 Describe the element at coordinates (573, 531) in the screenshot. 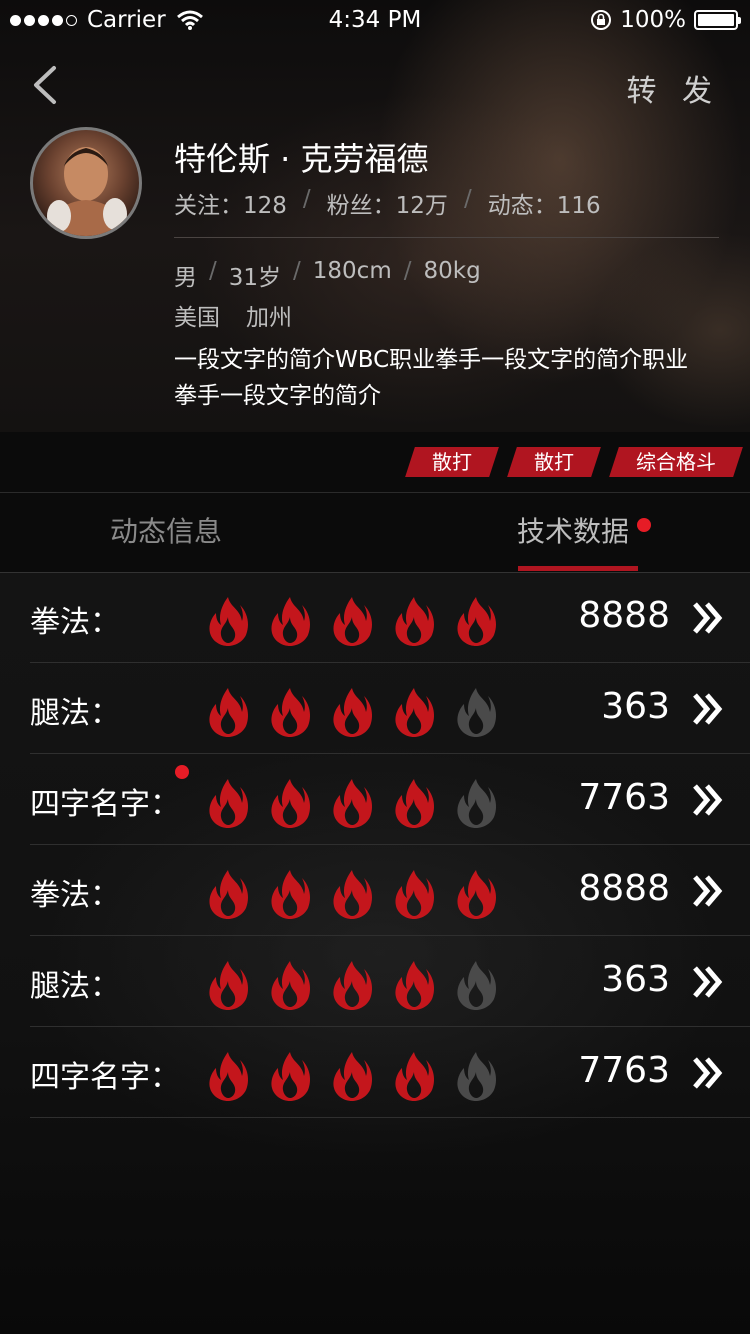

I see `tab-tech-data-label: 技术数据` at that location.